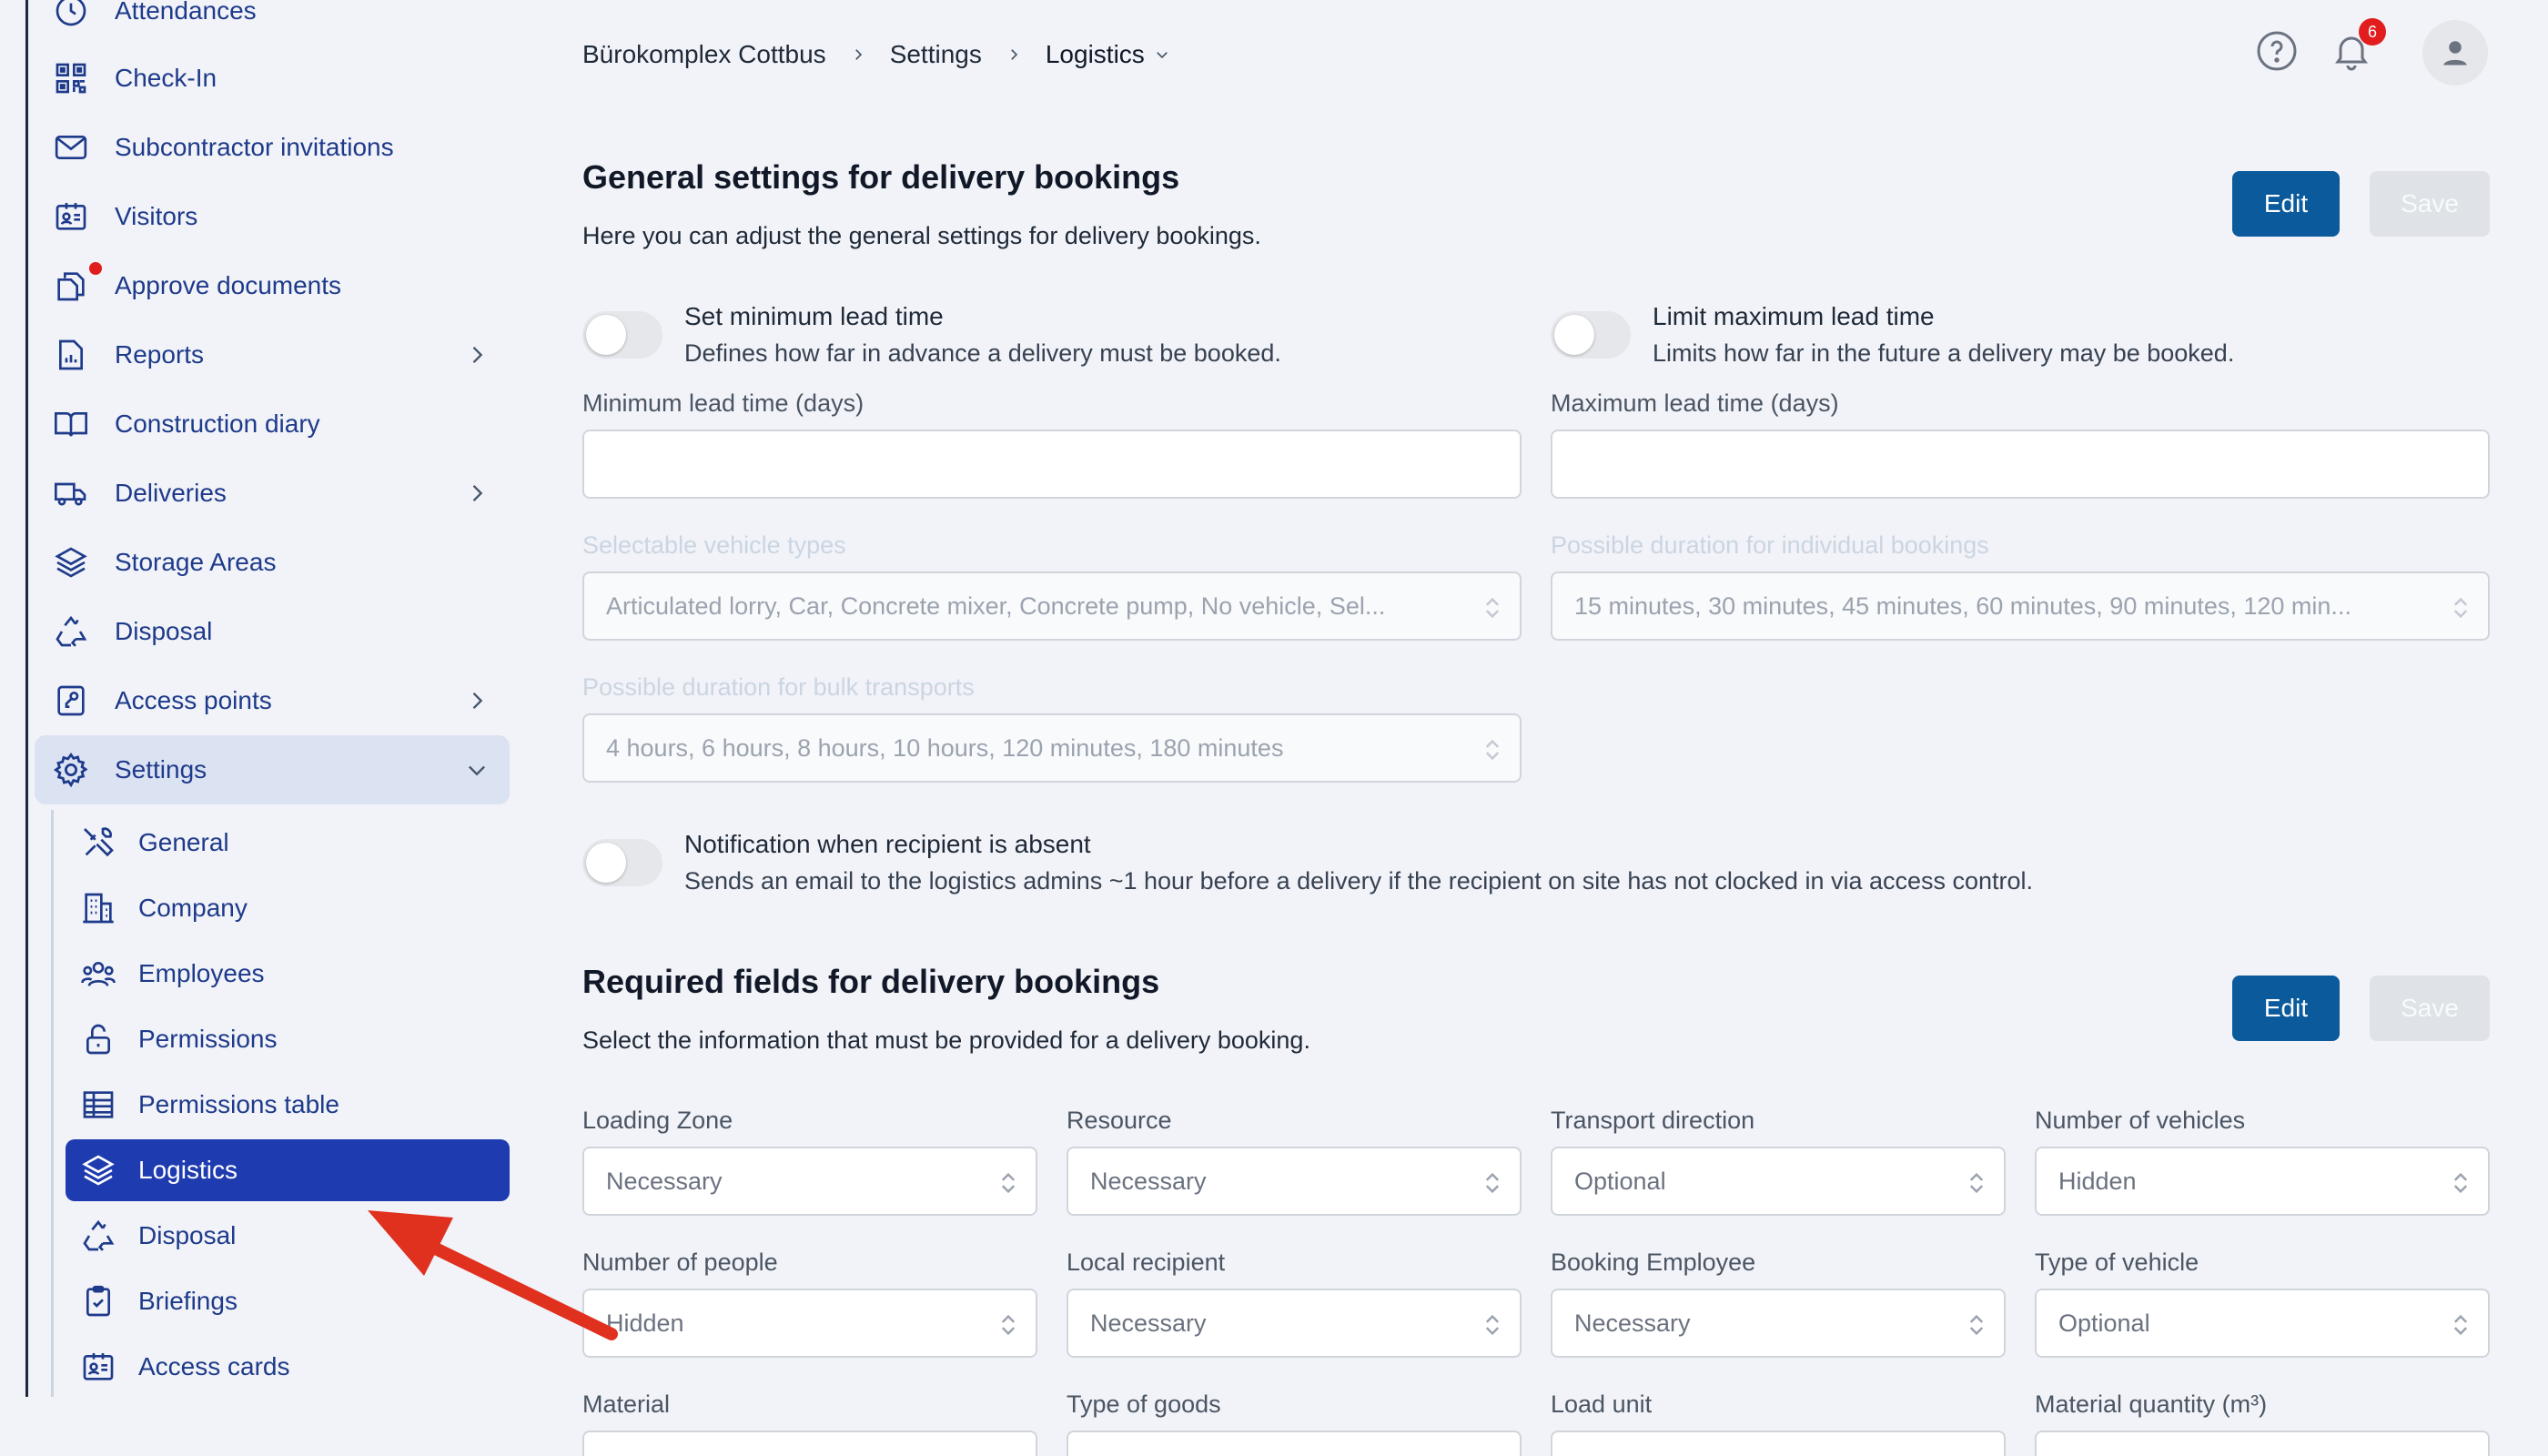 The width and height of the screenshot is (2548, 1456). What do you see at coordinates (2263, 1443) in the screenshot?
I see `select-material-quantity` at bounding box center [2263, 1443].